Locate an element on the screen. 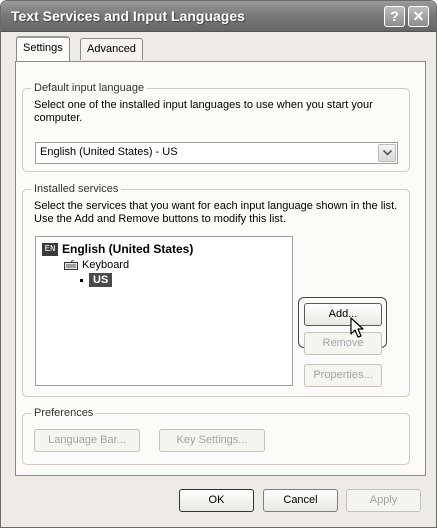 The height and width of the screenshot is (528, 437). title-bar: Text Services and Input Languages ? ✕ is located at coordinates (218, 16).